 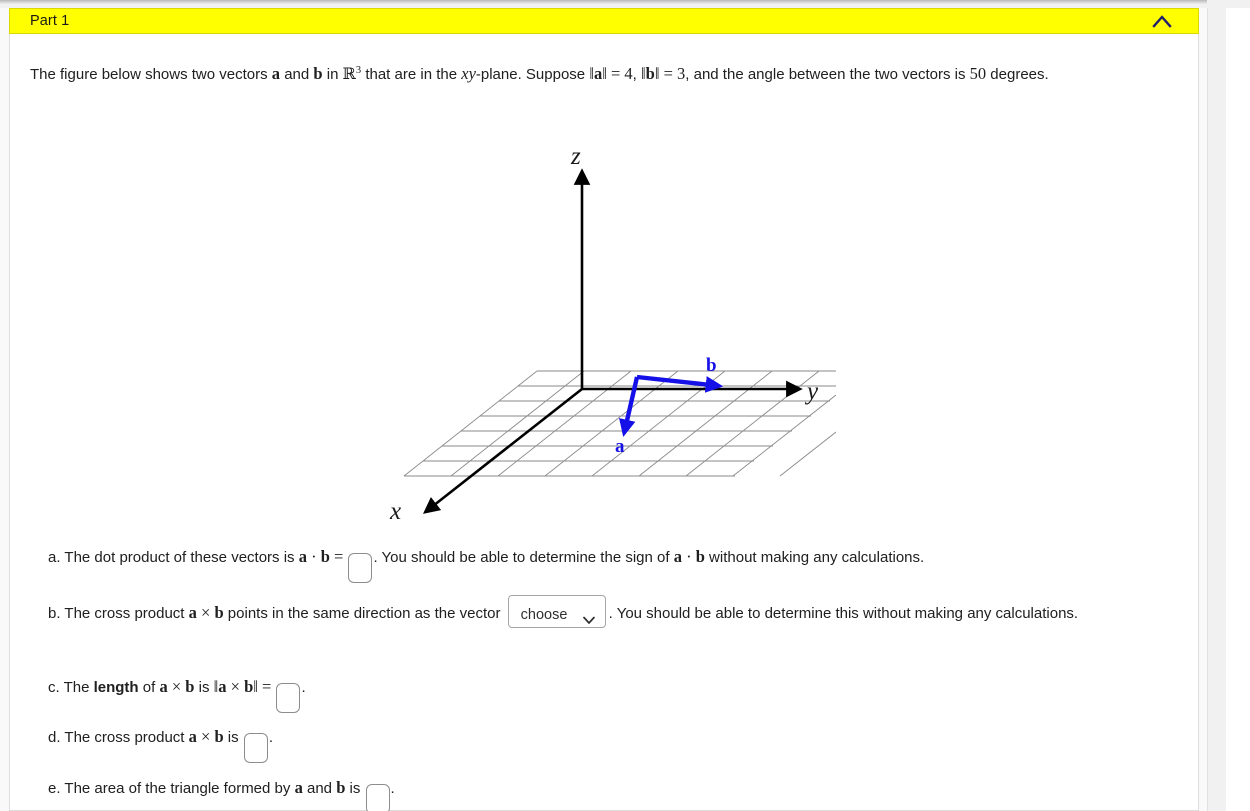 What do you see at coordinates (355, 788) in the screenshot?
I see `item-e-text-3: is` at bounding box center [355, 788].